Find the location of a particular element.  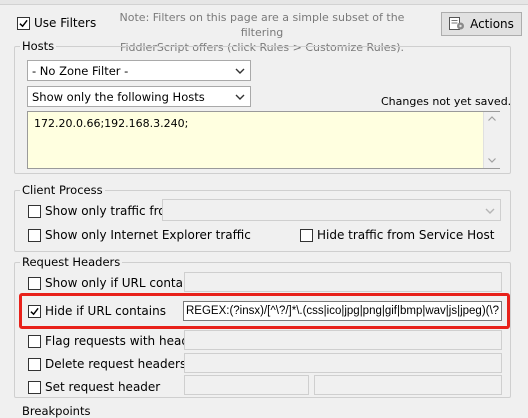

process-select is located at coordinates (331, 210).